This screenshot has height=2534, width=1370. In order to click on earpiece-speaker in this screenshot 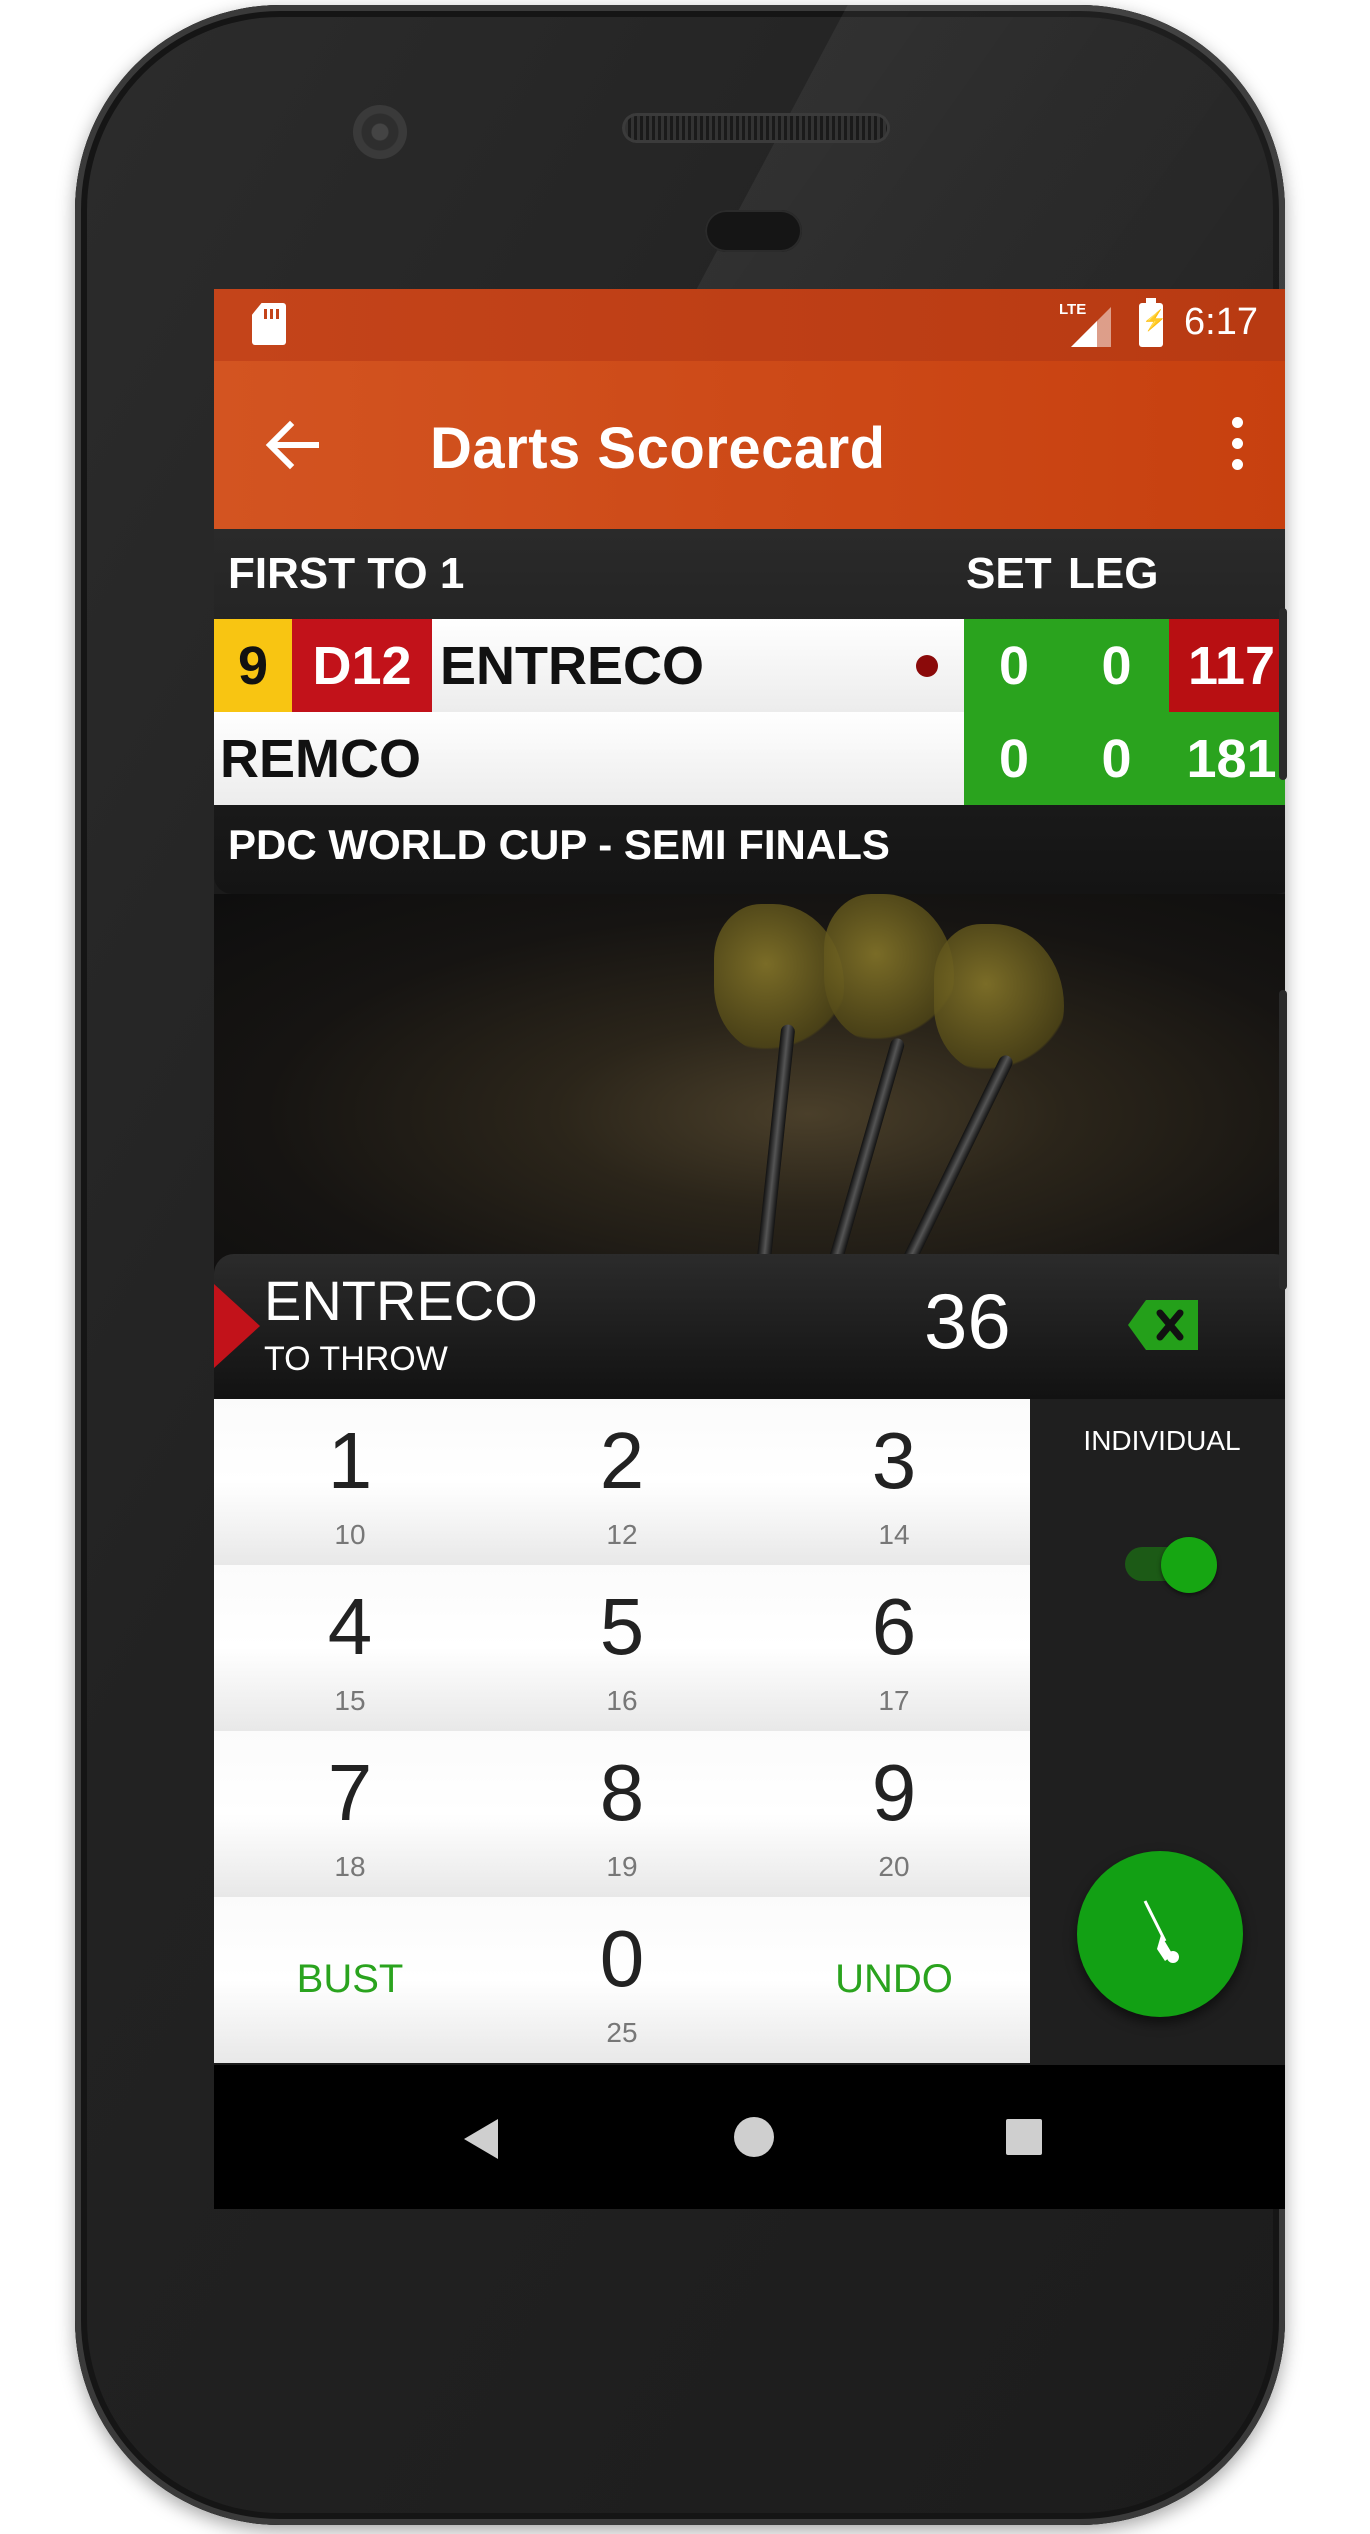, I will do `click(756, 128)`.